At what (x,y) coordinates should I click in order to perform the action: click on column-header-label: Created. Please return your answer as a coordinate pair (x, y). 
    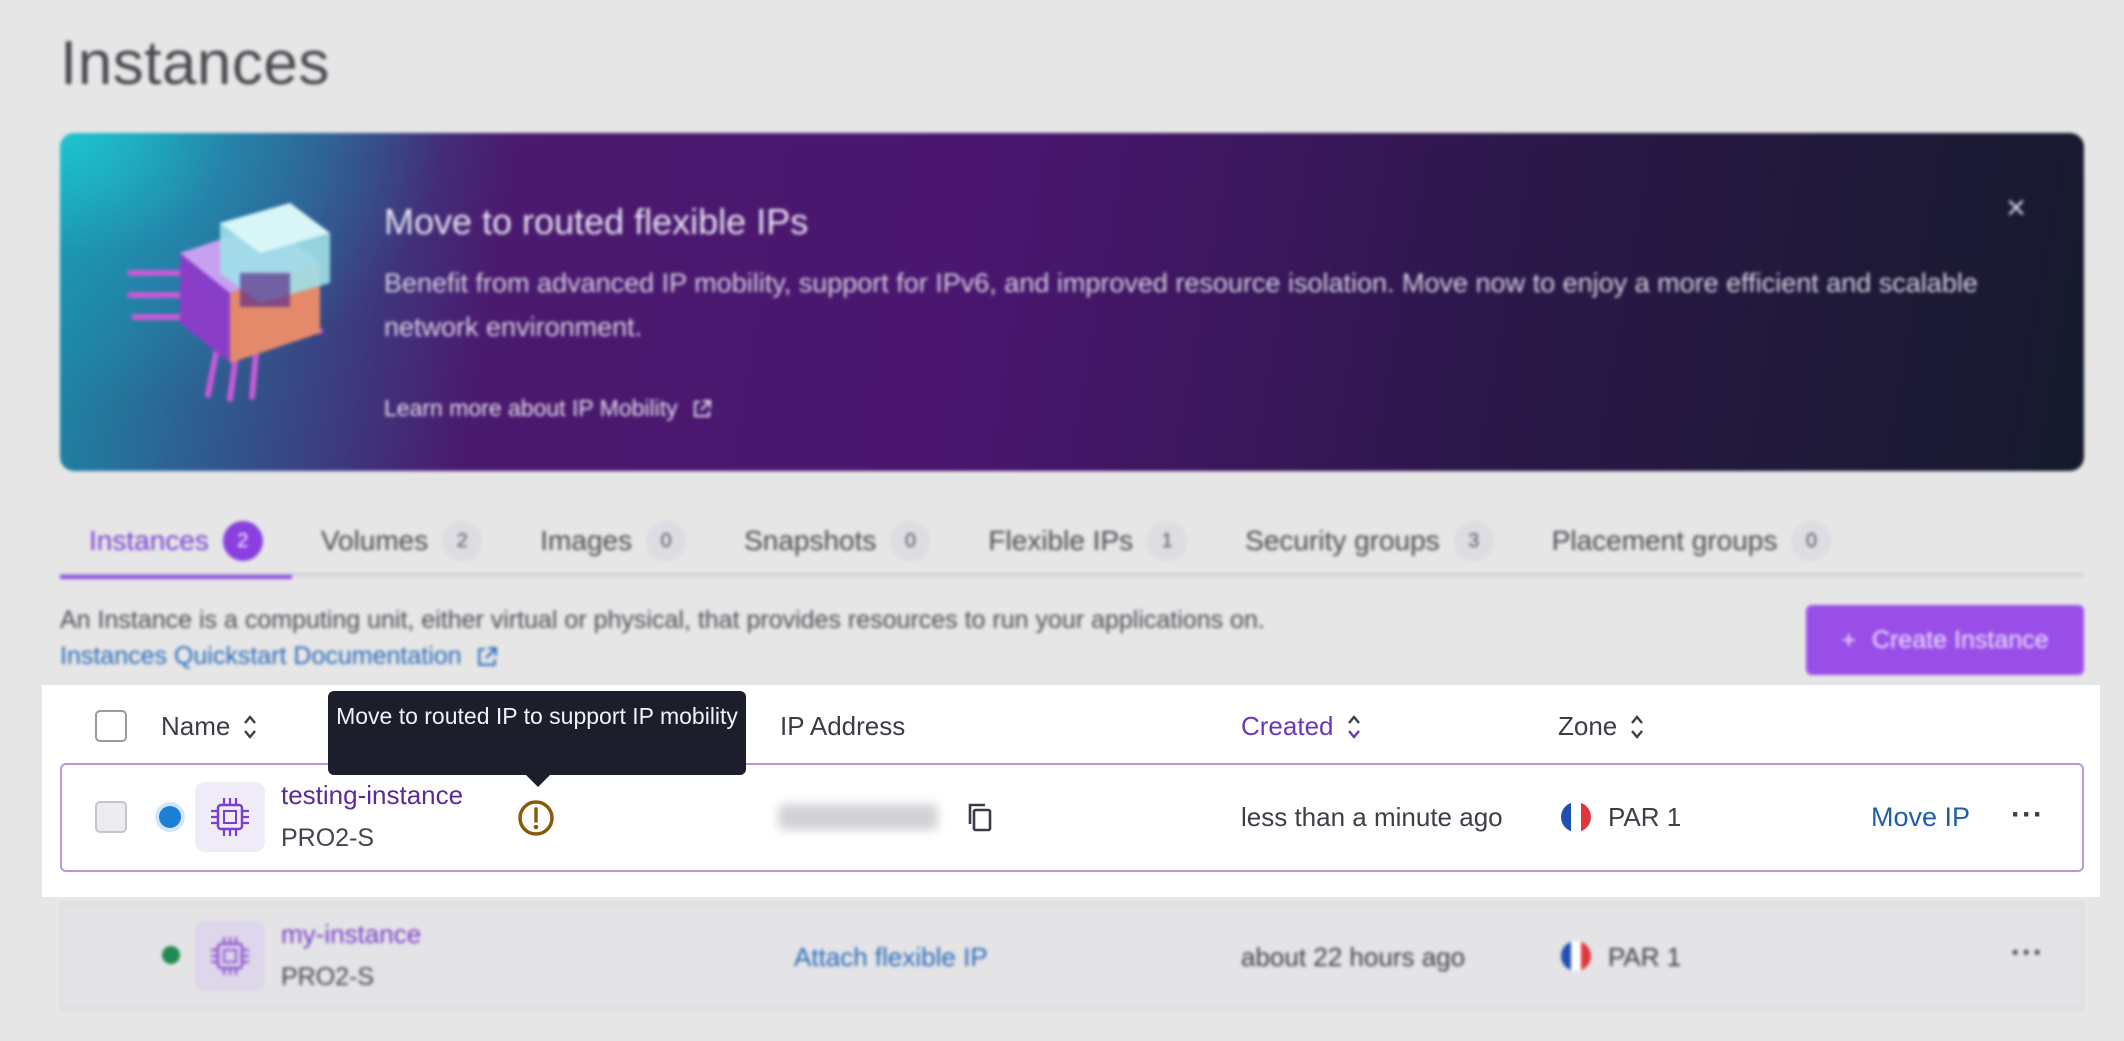
    Looking at the image, I should click on (1287, 726).